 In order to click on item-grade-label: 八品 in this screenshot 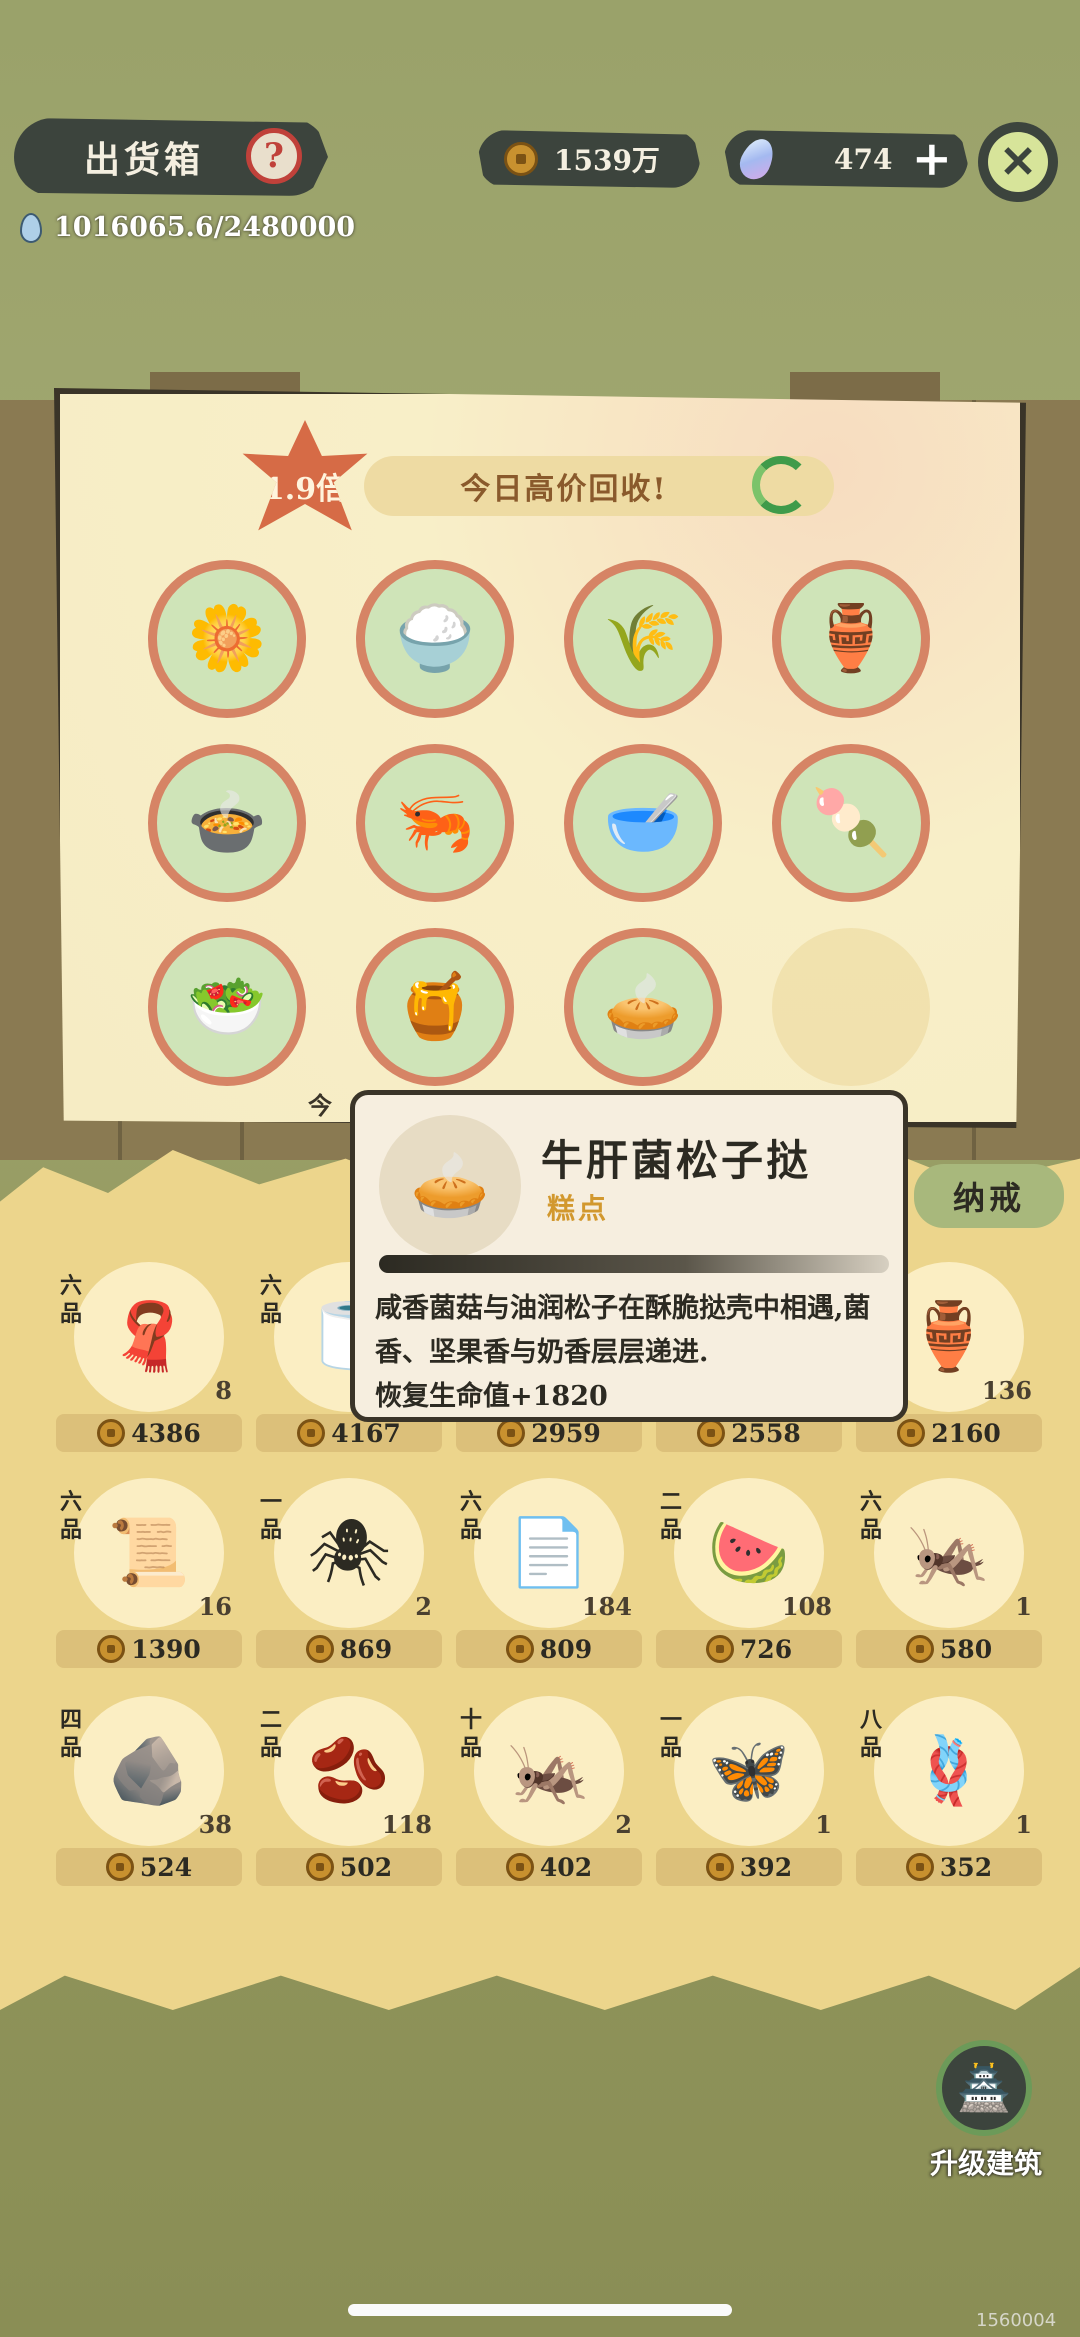, I will do `click(870, 1734)`.